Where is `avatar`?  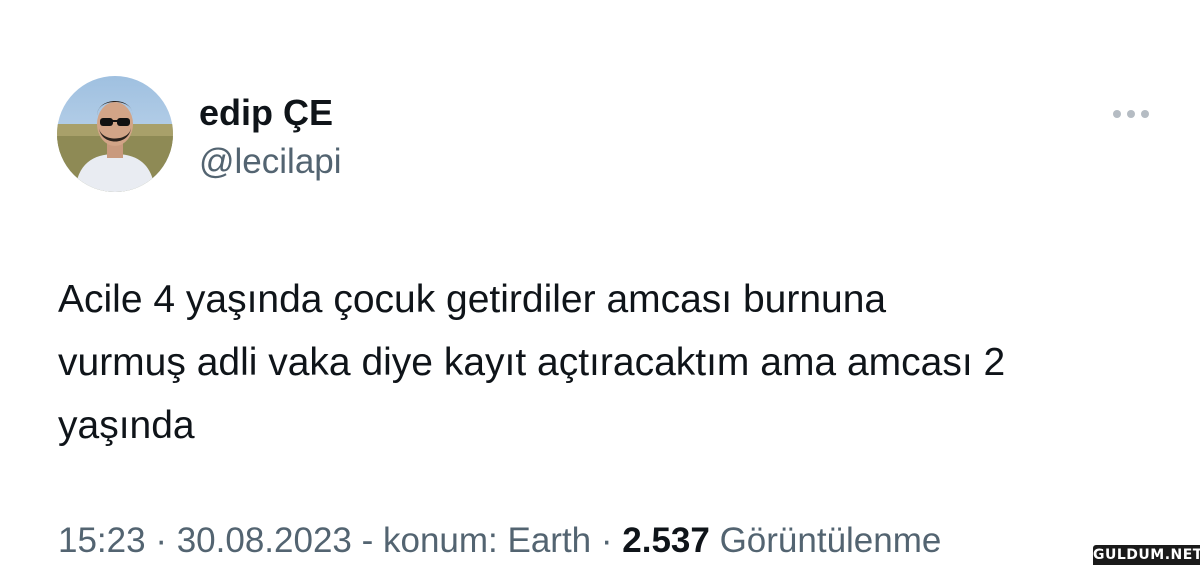
avatar is located at coordinates (115, 134).